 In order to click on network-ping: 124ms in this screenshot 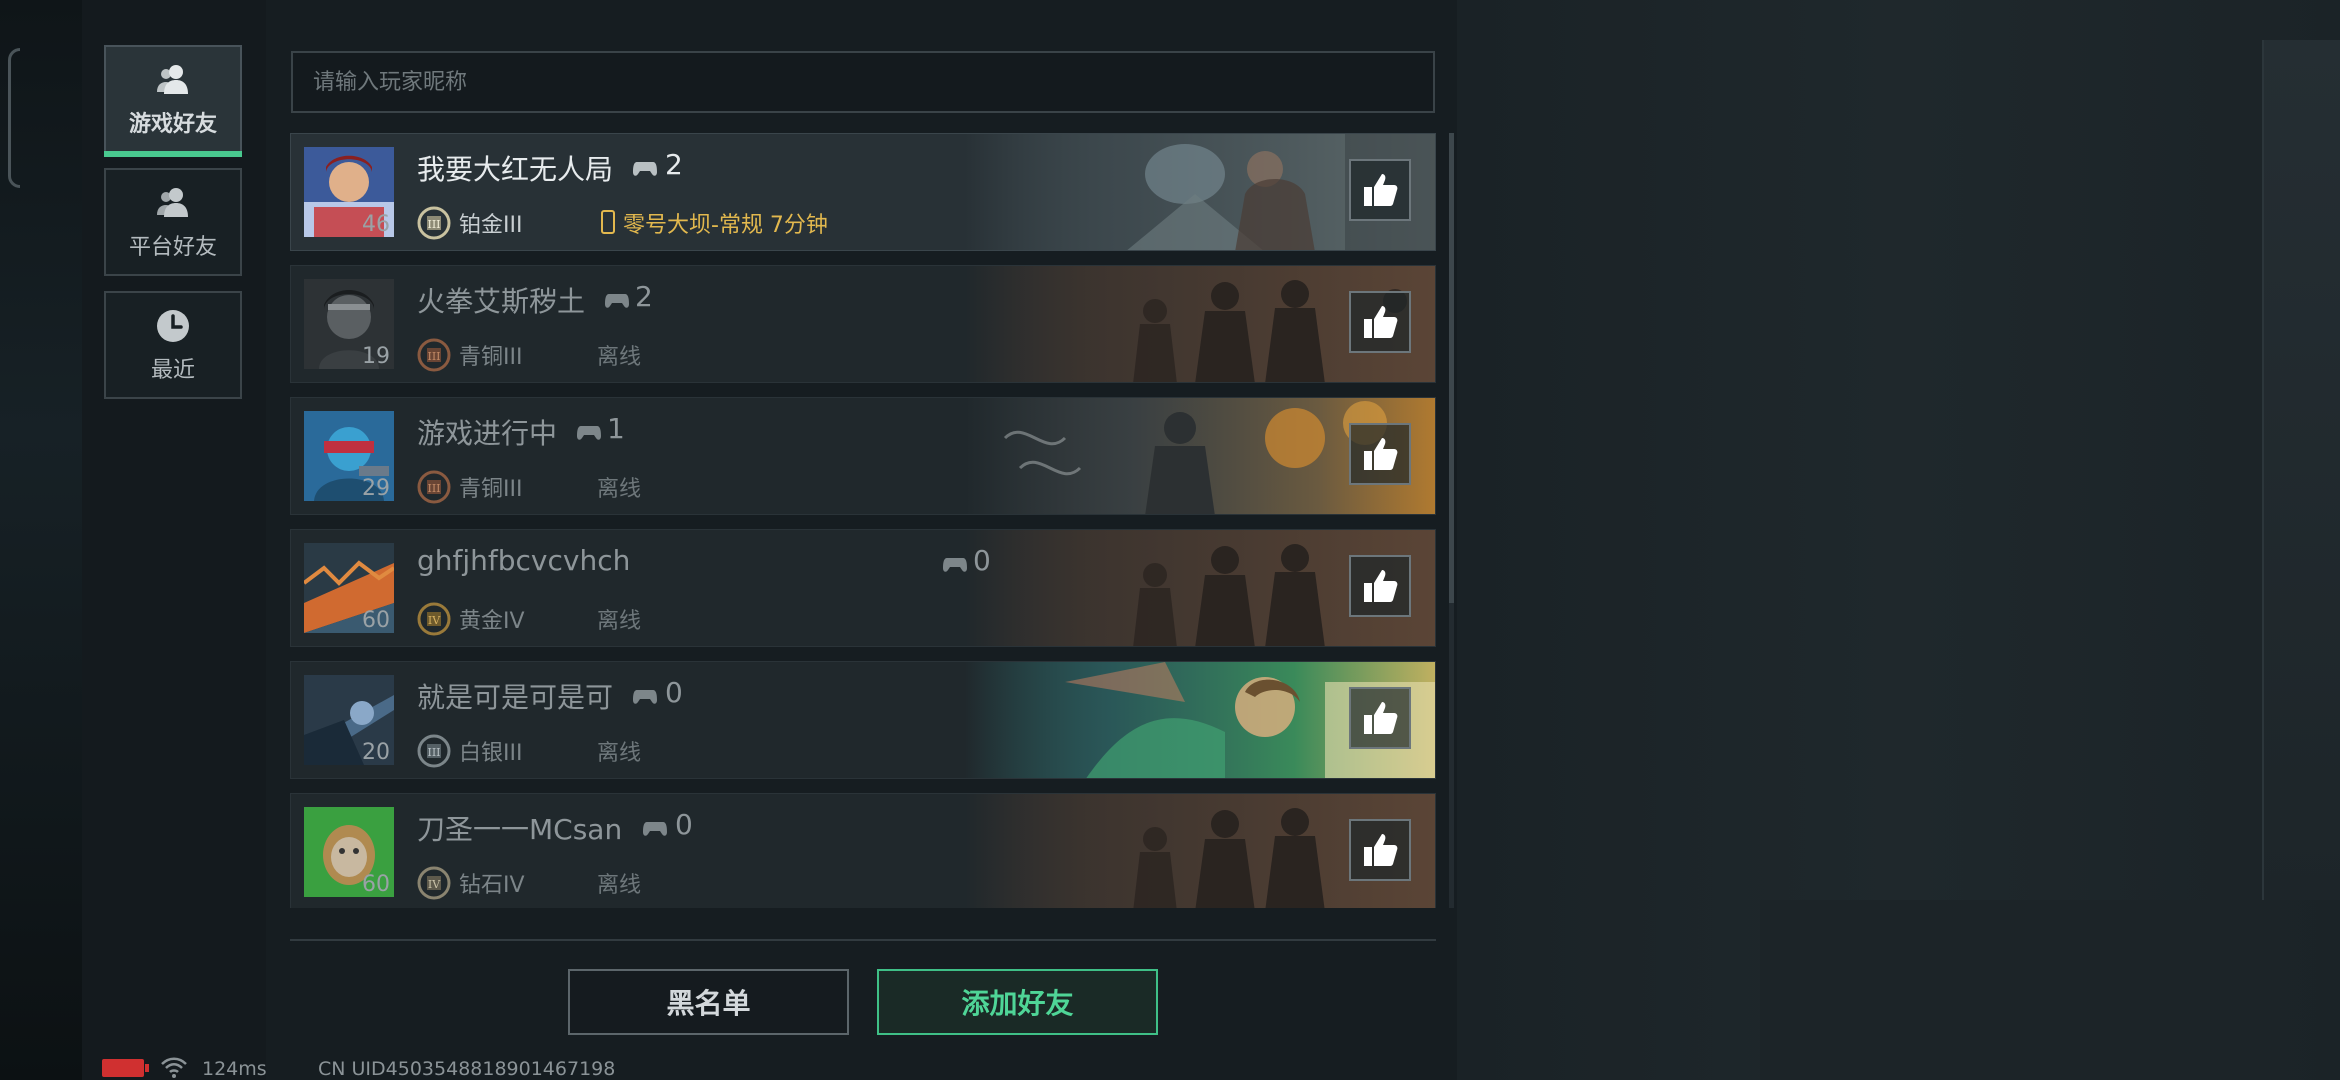, I will do `click(234, 1069)`.